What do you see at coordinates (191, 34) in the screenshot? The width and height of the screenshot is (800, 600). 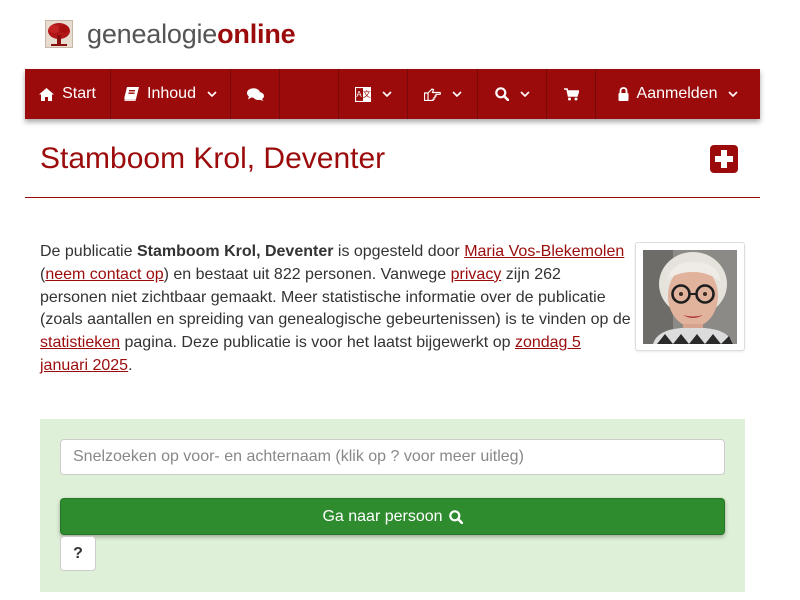 I see `site-name: genealogieonline` at bounding box center [191, 34].